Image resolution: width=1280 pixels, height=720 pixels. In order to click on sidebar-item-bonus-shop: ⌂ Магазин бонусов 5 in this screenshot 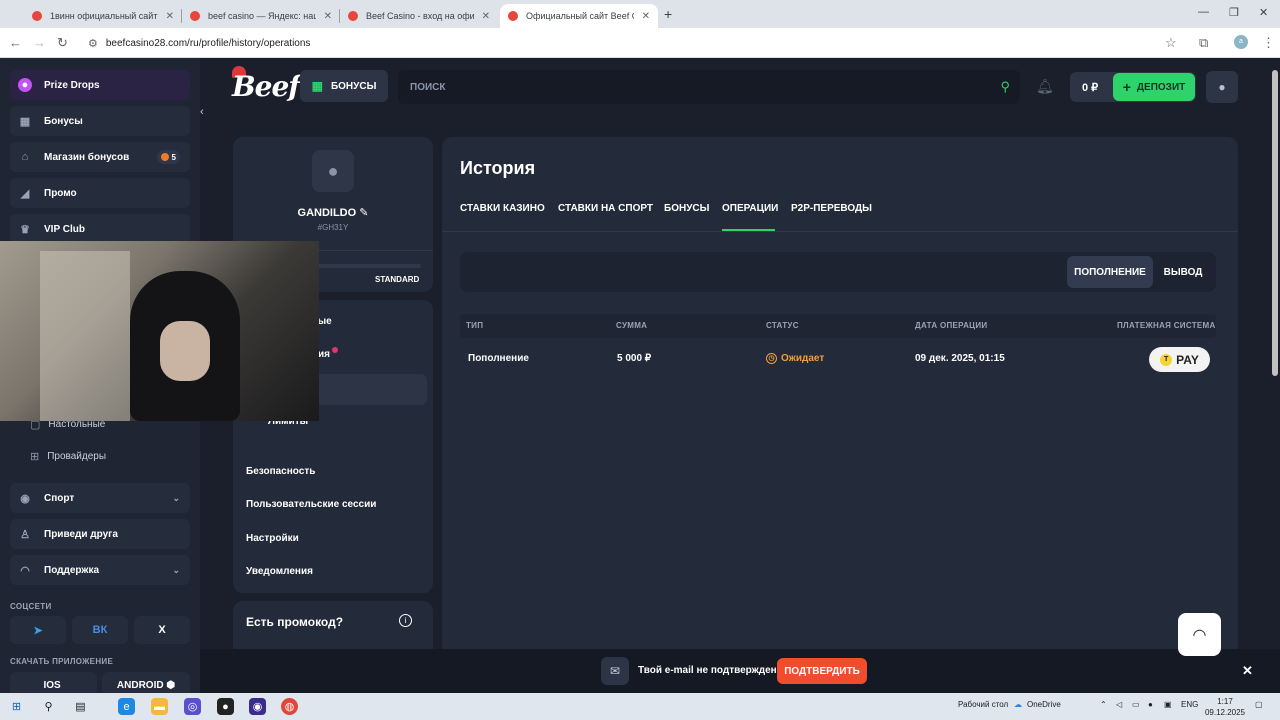, I will do `click(100, 157)`.